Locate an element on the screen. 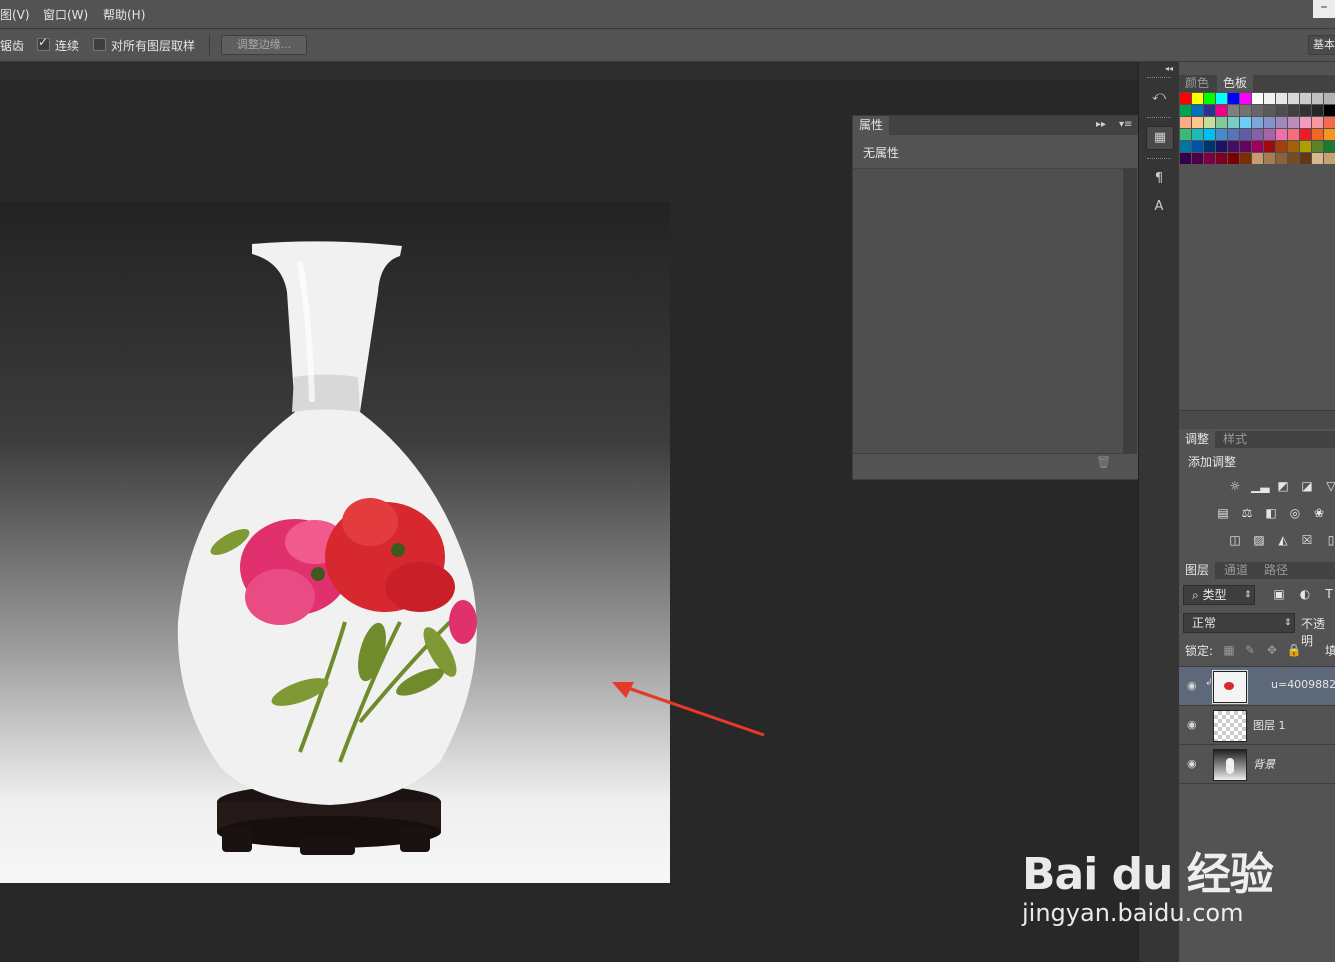 This screenshot has width=1335, height=962. contiguous-checkbox is located at coordinates (43, 43).